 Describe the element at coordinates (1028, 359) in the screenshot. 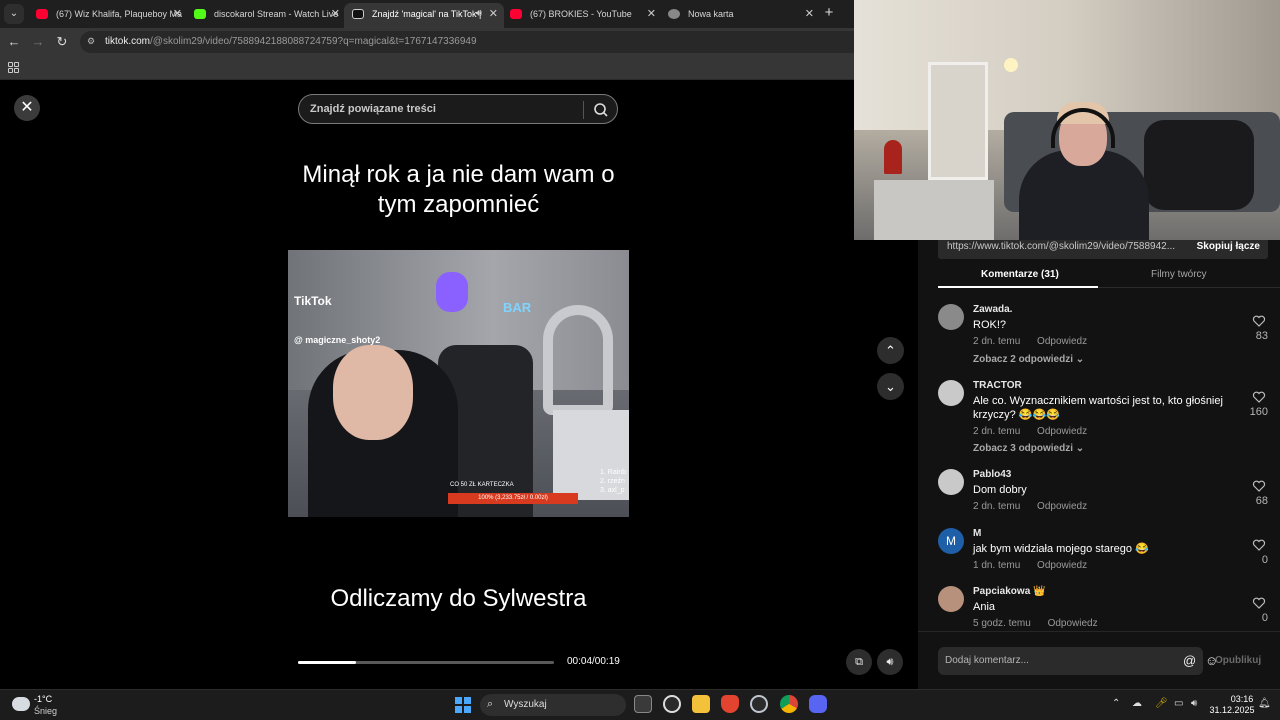

I see `view-replies-button: Zobacz 2 odpowiedzi ⌄` at that location.